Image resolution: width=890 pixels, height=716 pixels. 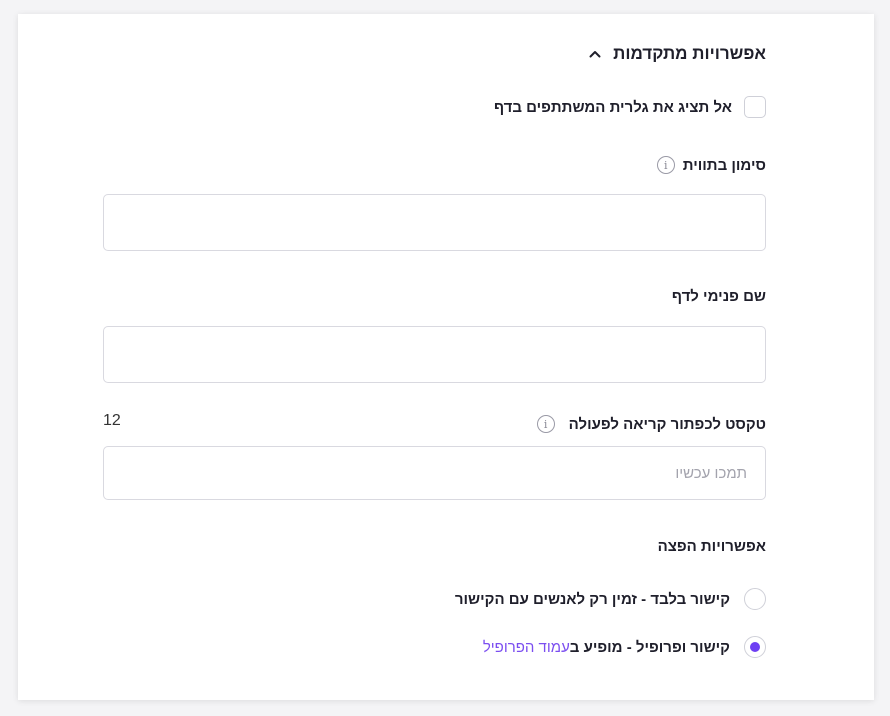 I want to click on label-input, so click(x=434, y=222).